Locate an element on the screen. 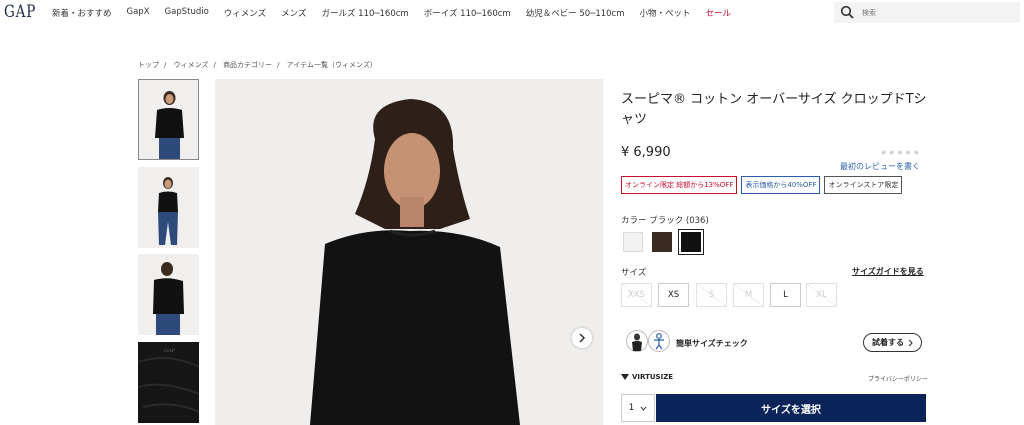 The width and height of the screenshot is (1024, 425). color-label: カラー ブラック (036) is located at coordinates (665, 221).